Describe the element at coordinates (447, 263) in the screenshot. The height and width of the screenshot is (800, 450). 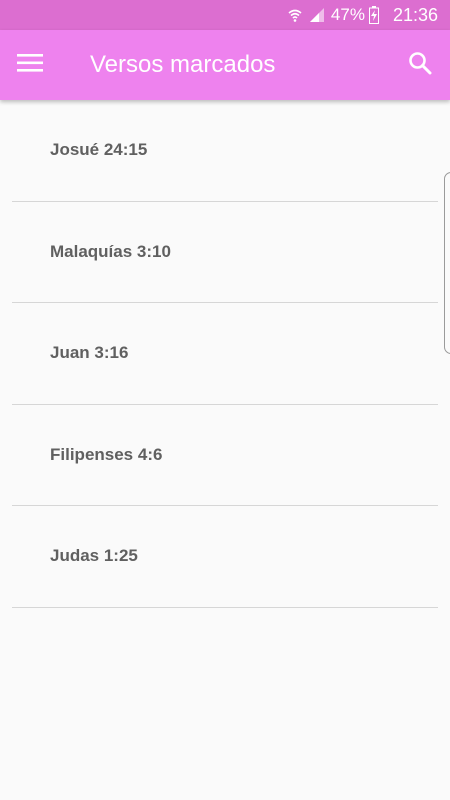
I see `edge-panel-handle` at that location.